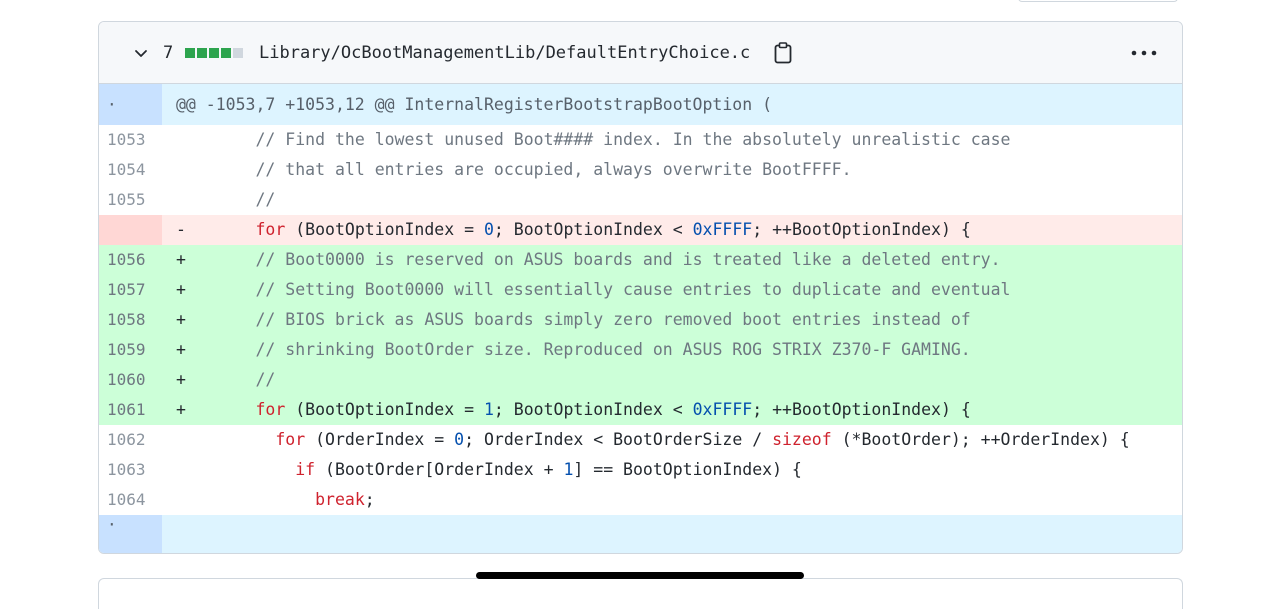 The image size is (1280, 609). I want to click on line-number: 1056, so click(130, 260).